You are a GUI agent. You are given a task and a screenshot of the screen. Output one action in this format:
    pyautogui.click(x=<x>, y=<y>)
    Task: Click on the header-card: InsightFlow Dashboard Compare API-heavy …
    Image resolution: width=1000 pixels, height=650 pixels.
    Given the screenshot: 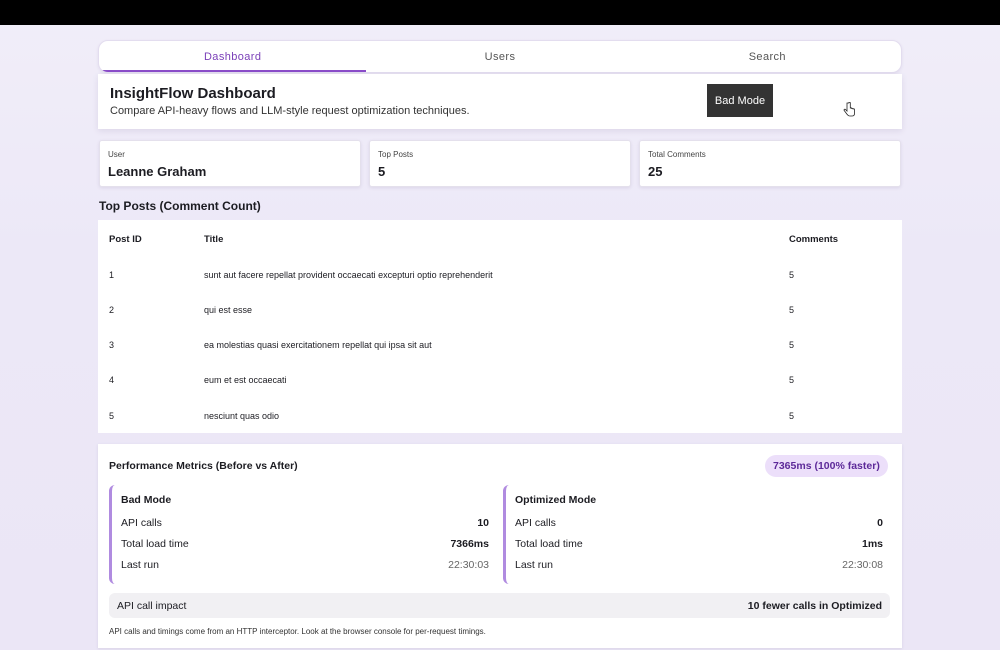 What is the action you would take?
    pyautogui.click(x=500, y=101)
    